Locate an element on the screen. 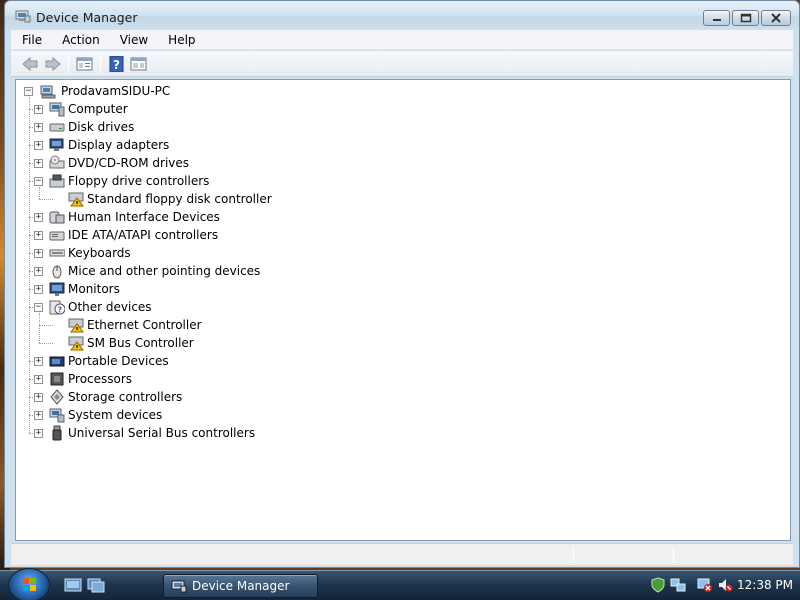 The width and height of the screenshot is (800, 600). taskbar-device-manager-button: Device Manager is located at coordinates (240, 586).